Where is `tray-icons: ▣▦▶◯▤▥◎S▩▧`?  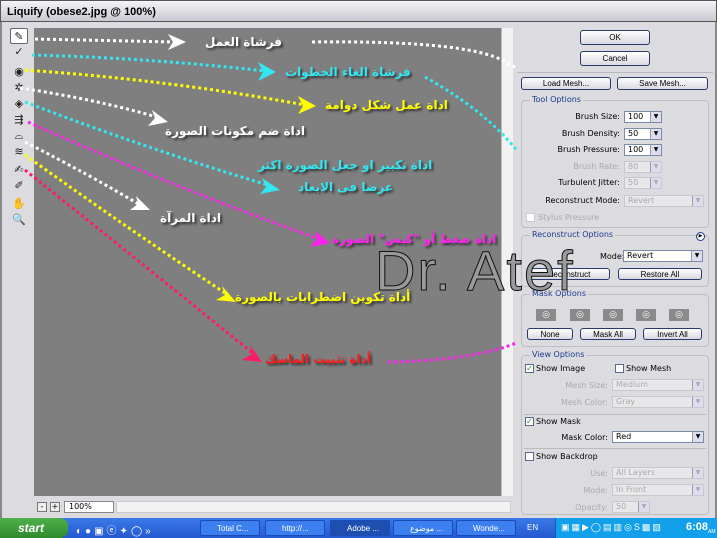
tray-icons: ▣▦▶◯▤▥◎S▩▧ is located at coordinates (612, 527).